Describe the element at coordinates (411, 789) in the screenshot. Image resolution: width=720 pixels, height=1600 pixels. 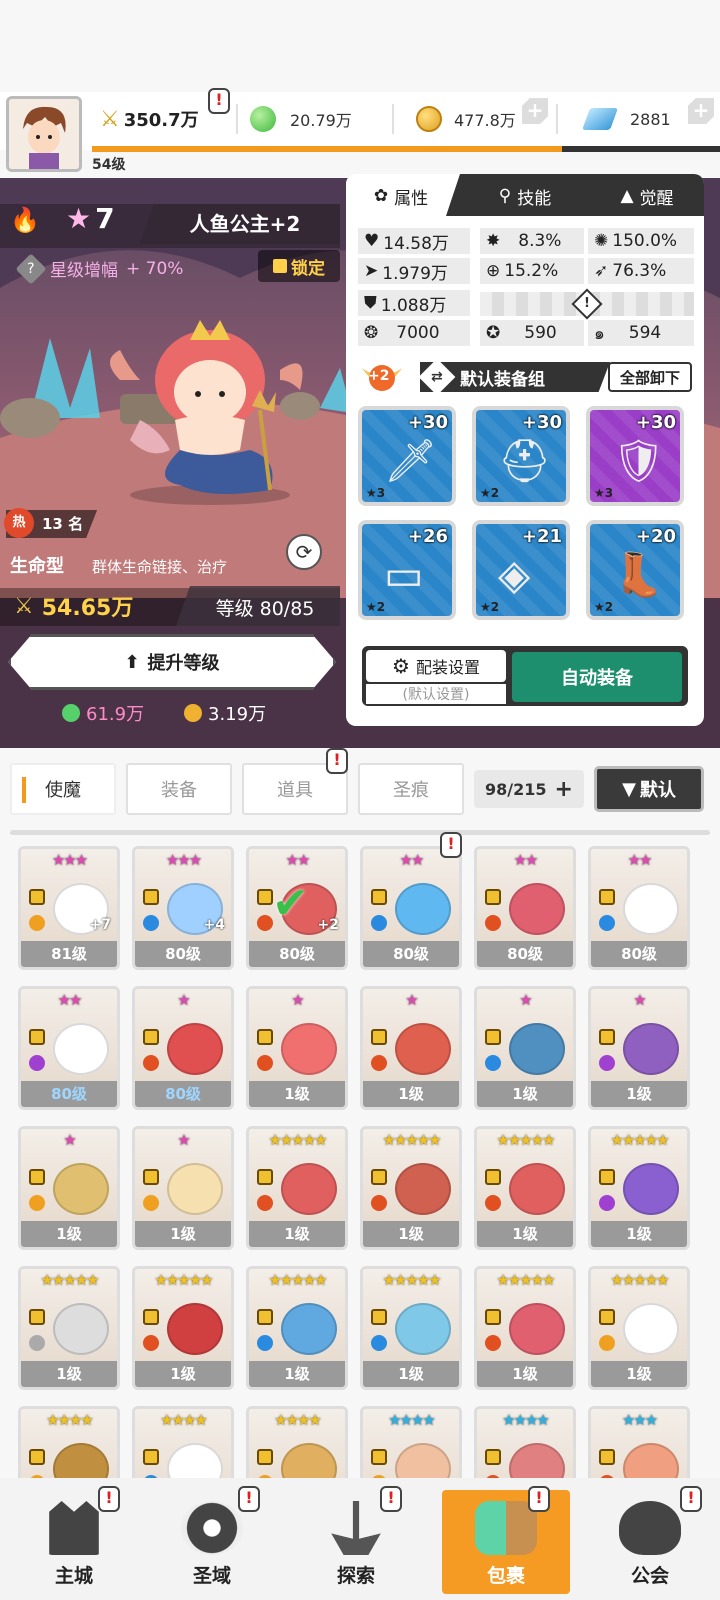
I see `tab-stigma: 圣痕` at that location.